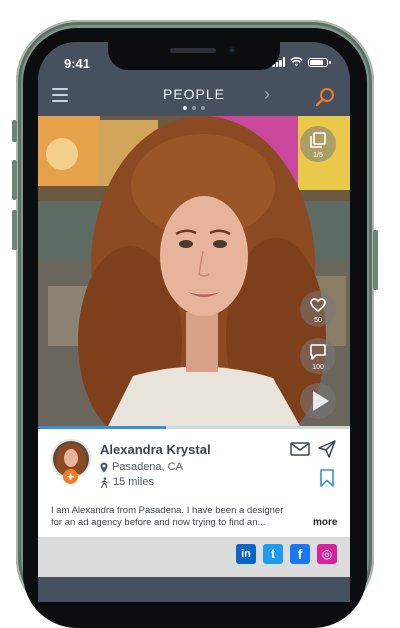 This screenshot has height=628, width=400. I want to click on bookmark-icon, so click(327, 478).